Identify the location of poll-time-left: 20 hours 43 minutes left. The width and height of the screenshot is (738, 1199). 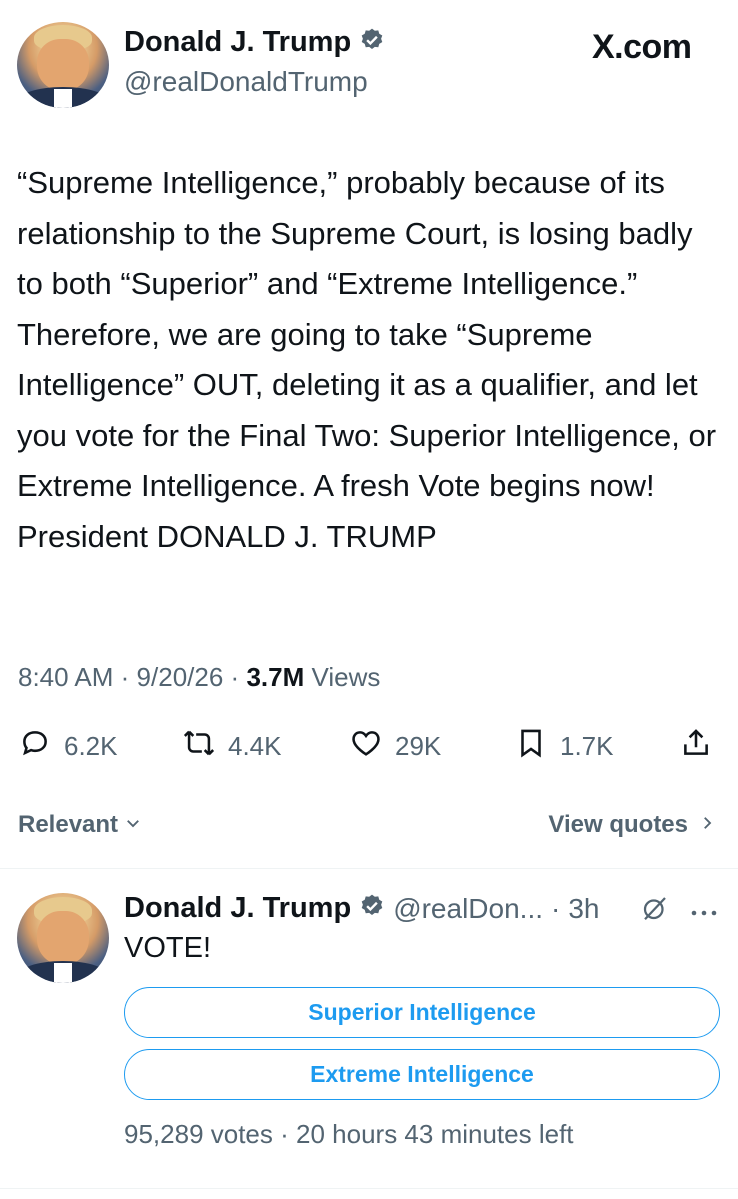
(435, 1134).